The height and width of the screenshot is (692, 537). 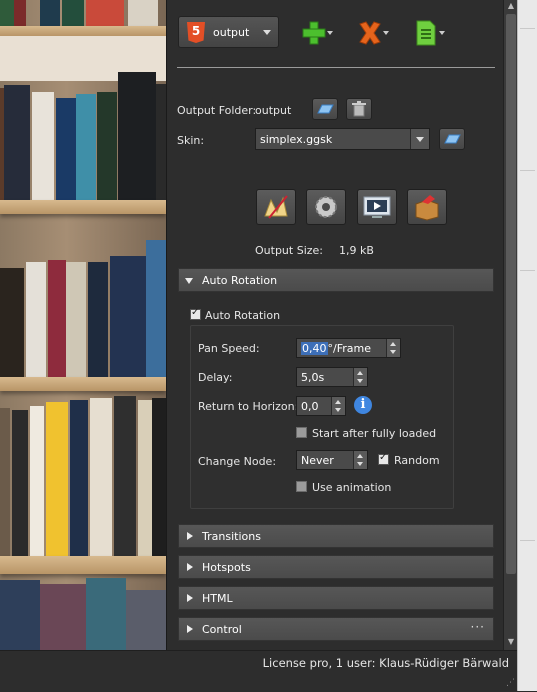 I want to click on package-icon, so click(x=427, y=208).